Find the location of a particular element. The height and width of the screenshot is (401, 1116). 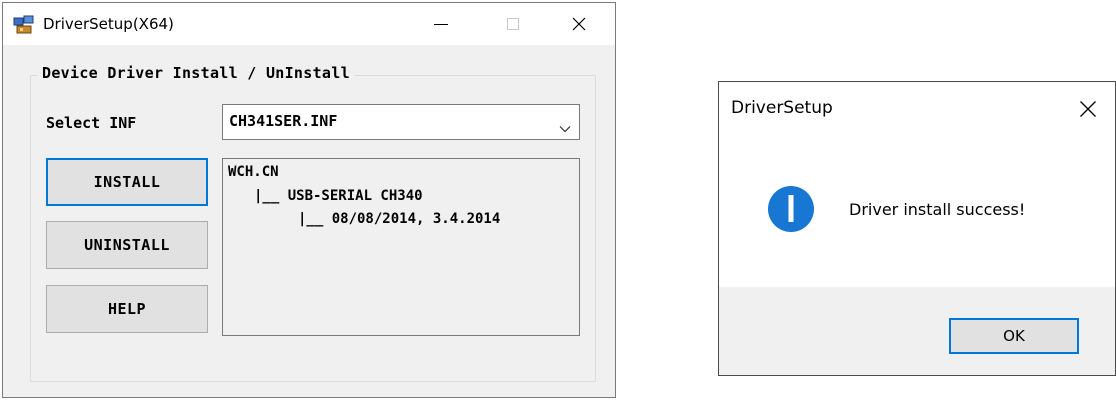

dialog-message: Driver install success! is located at coordinates (937, 209).